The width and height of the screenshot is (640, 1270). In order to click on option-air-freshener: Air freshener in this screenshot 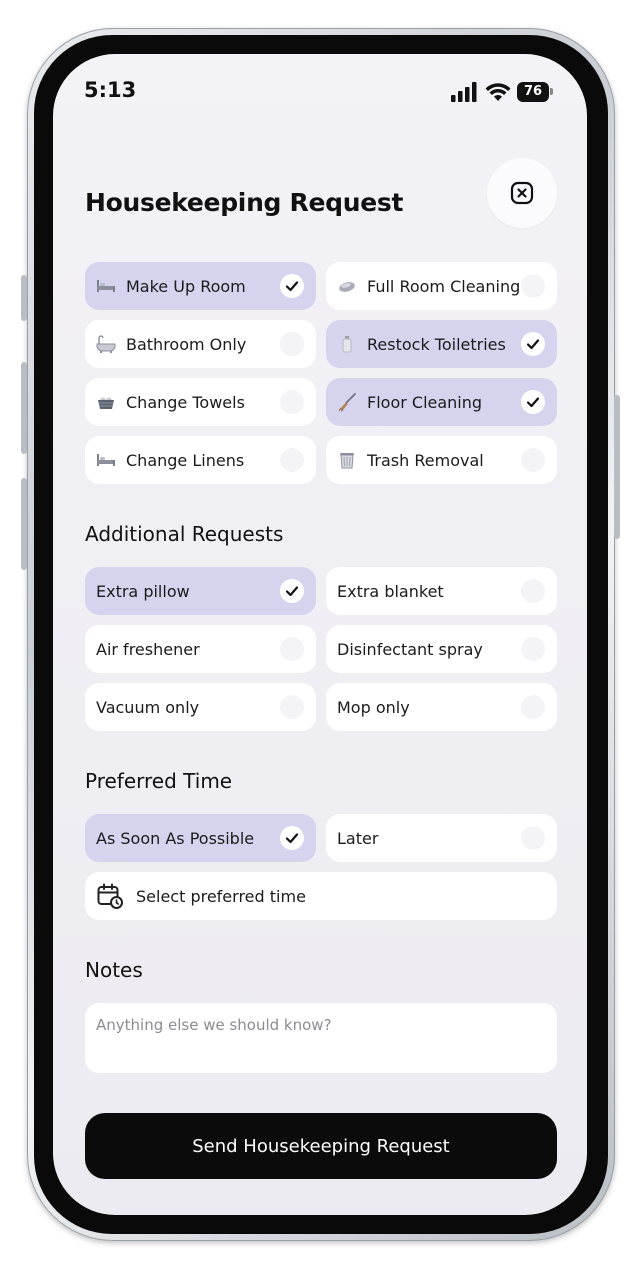, I will do `click(200, 649)`.